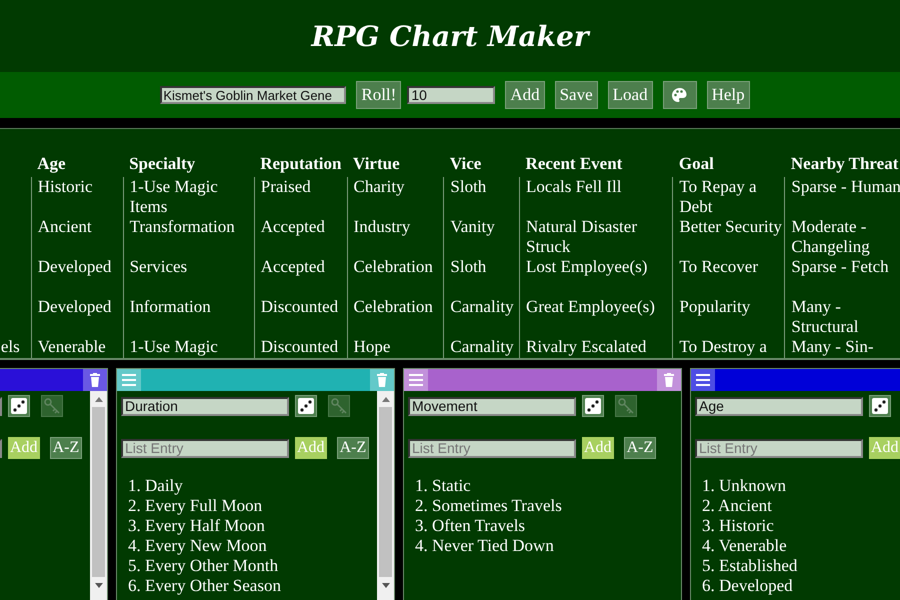  Describe the element at coordinates (174, 196) in the screenshot. I see `table-cell: 1-Use Magic Items` at that location.